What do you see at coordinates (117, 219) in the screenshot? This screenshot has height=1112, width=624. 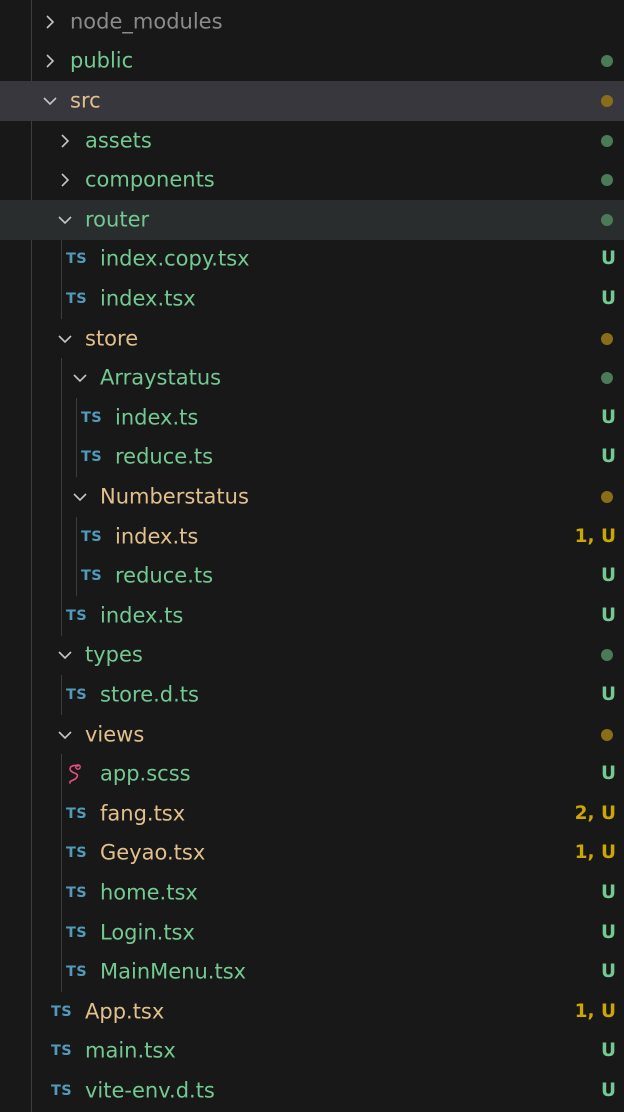 I see `folder-label: router` at bounding box center [117, 219].